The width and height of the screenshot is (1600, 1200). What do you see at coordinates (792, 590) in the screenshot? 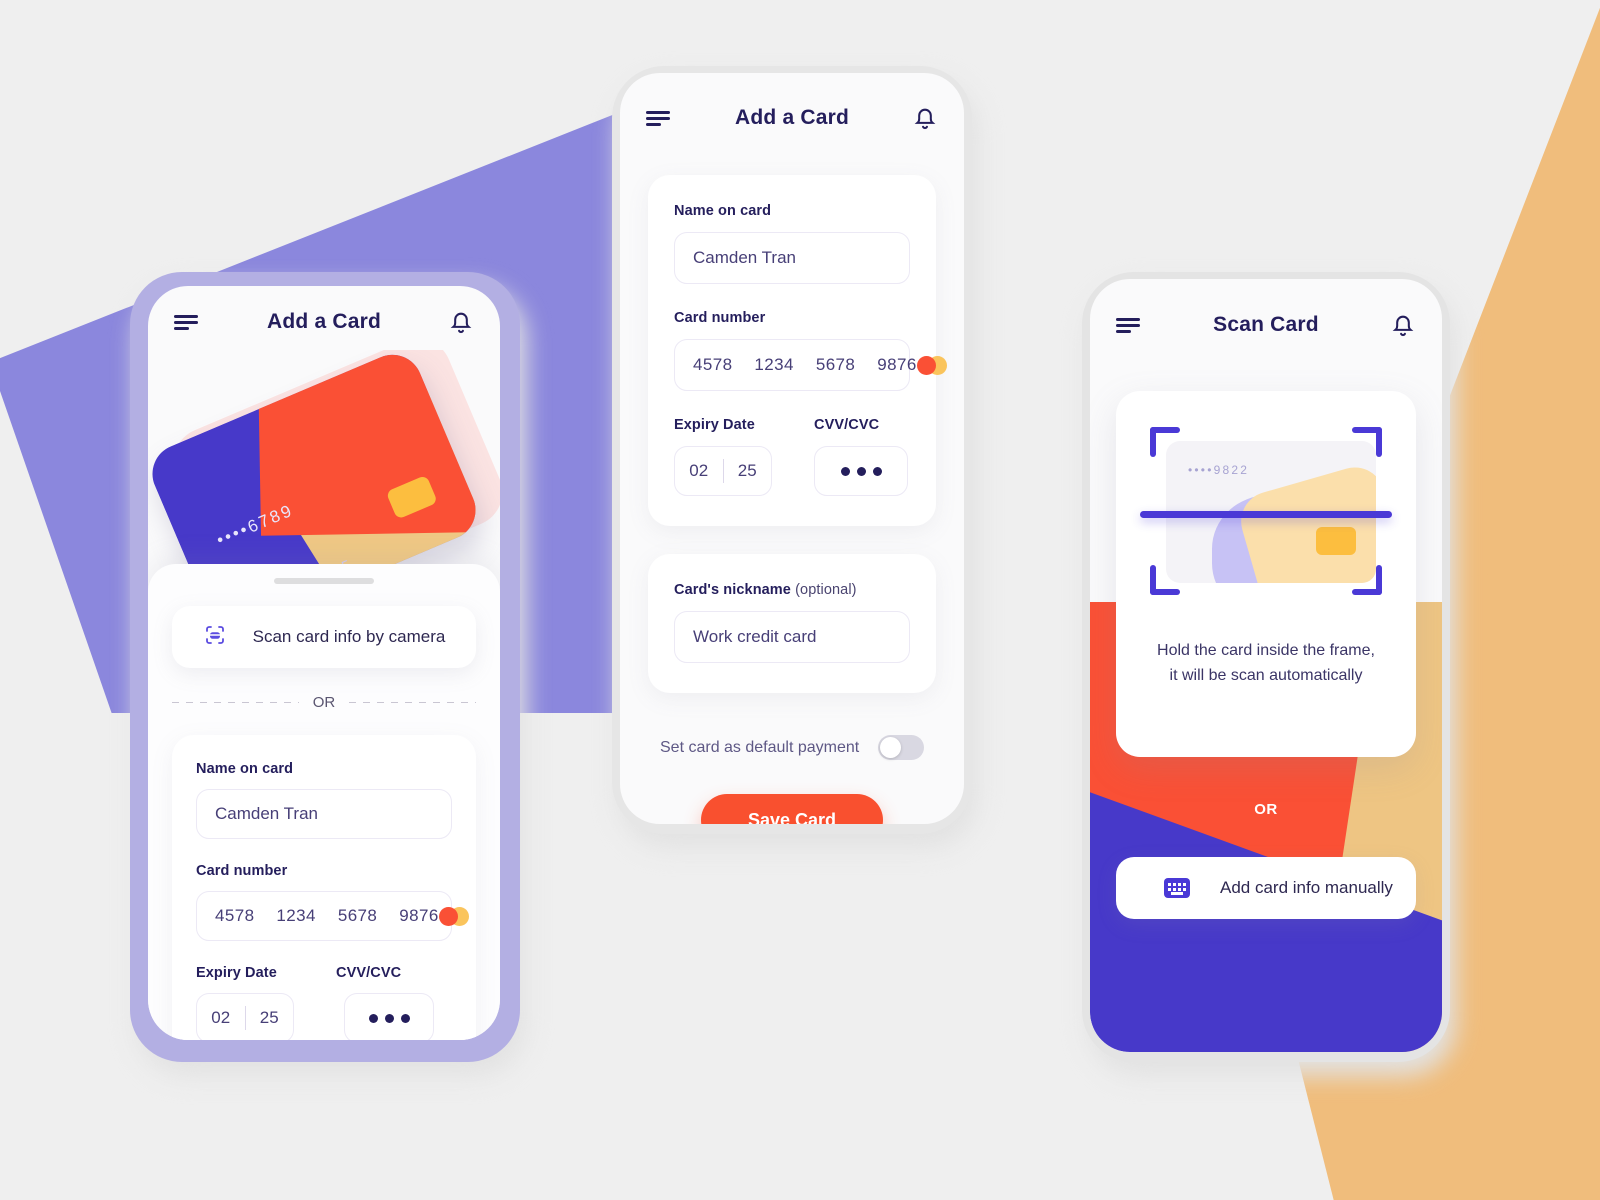
I see `card-nickname-label: Card's nickname (optional)` at bounding box center [792, 590].